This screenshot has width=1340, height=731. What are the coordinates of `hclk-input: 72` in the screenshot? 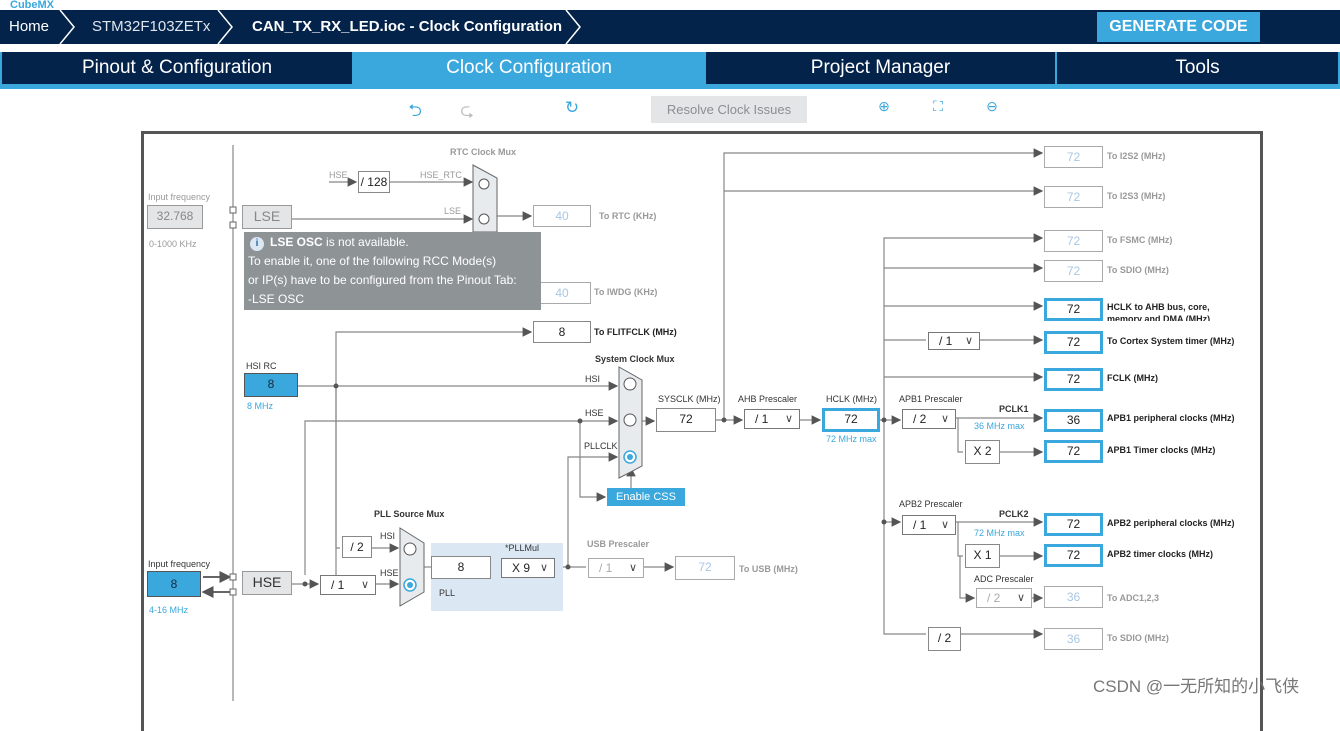 It's located at (851, 420).